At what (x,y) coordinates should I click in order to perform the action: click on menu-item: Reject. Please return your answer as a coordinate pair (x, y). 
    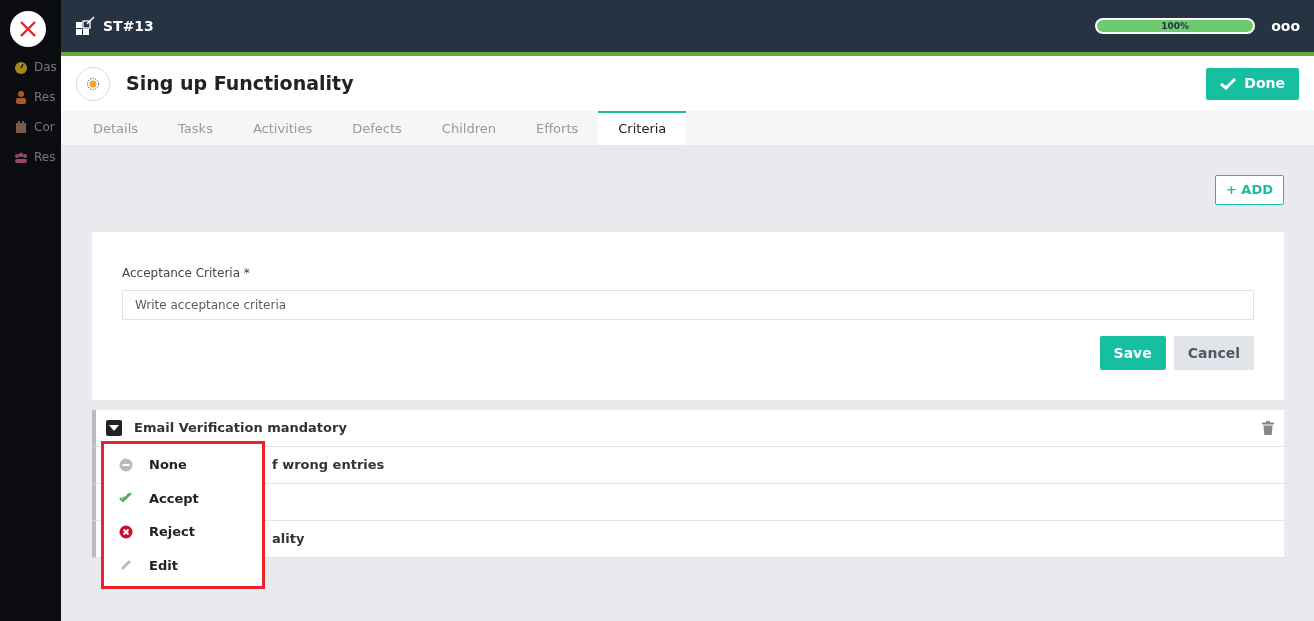
    Looking at the image, I should click on (183, 532).